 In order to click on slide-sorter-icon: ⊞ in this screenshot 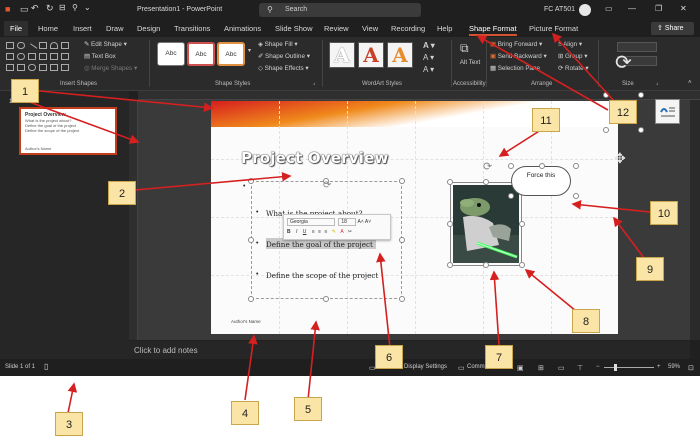, I will do `click(541, 368)`.